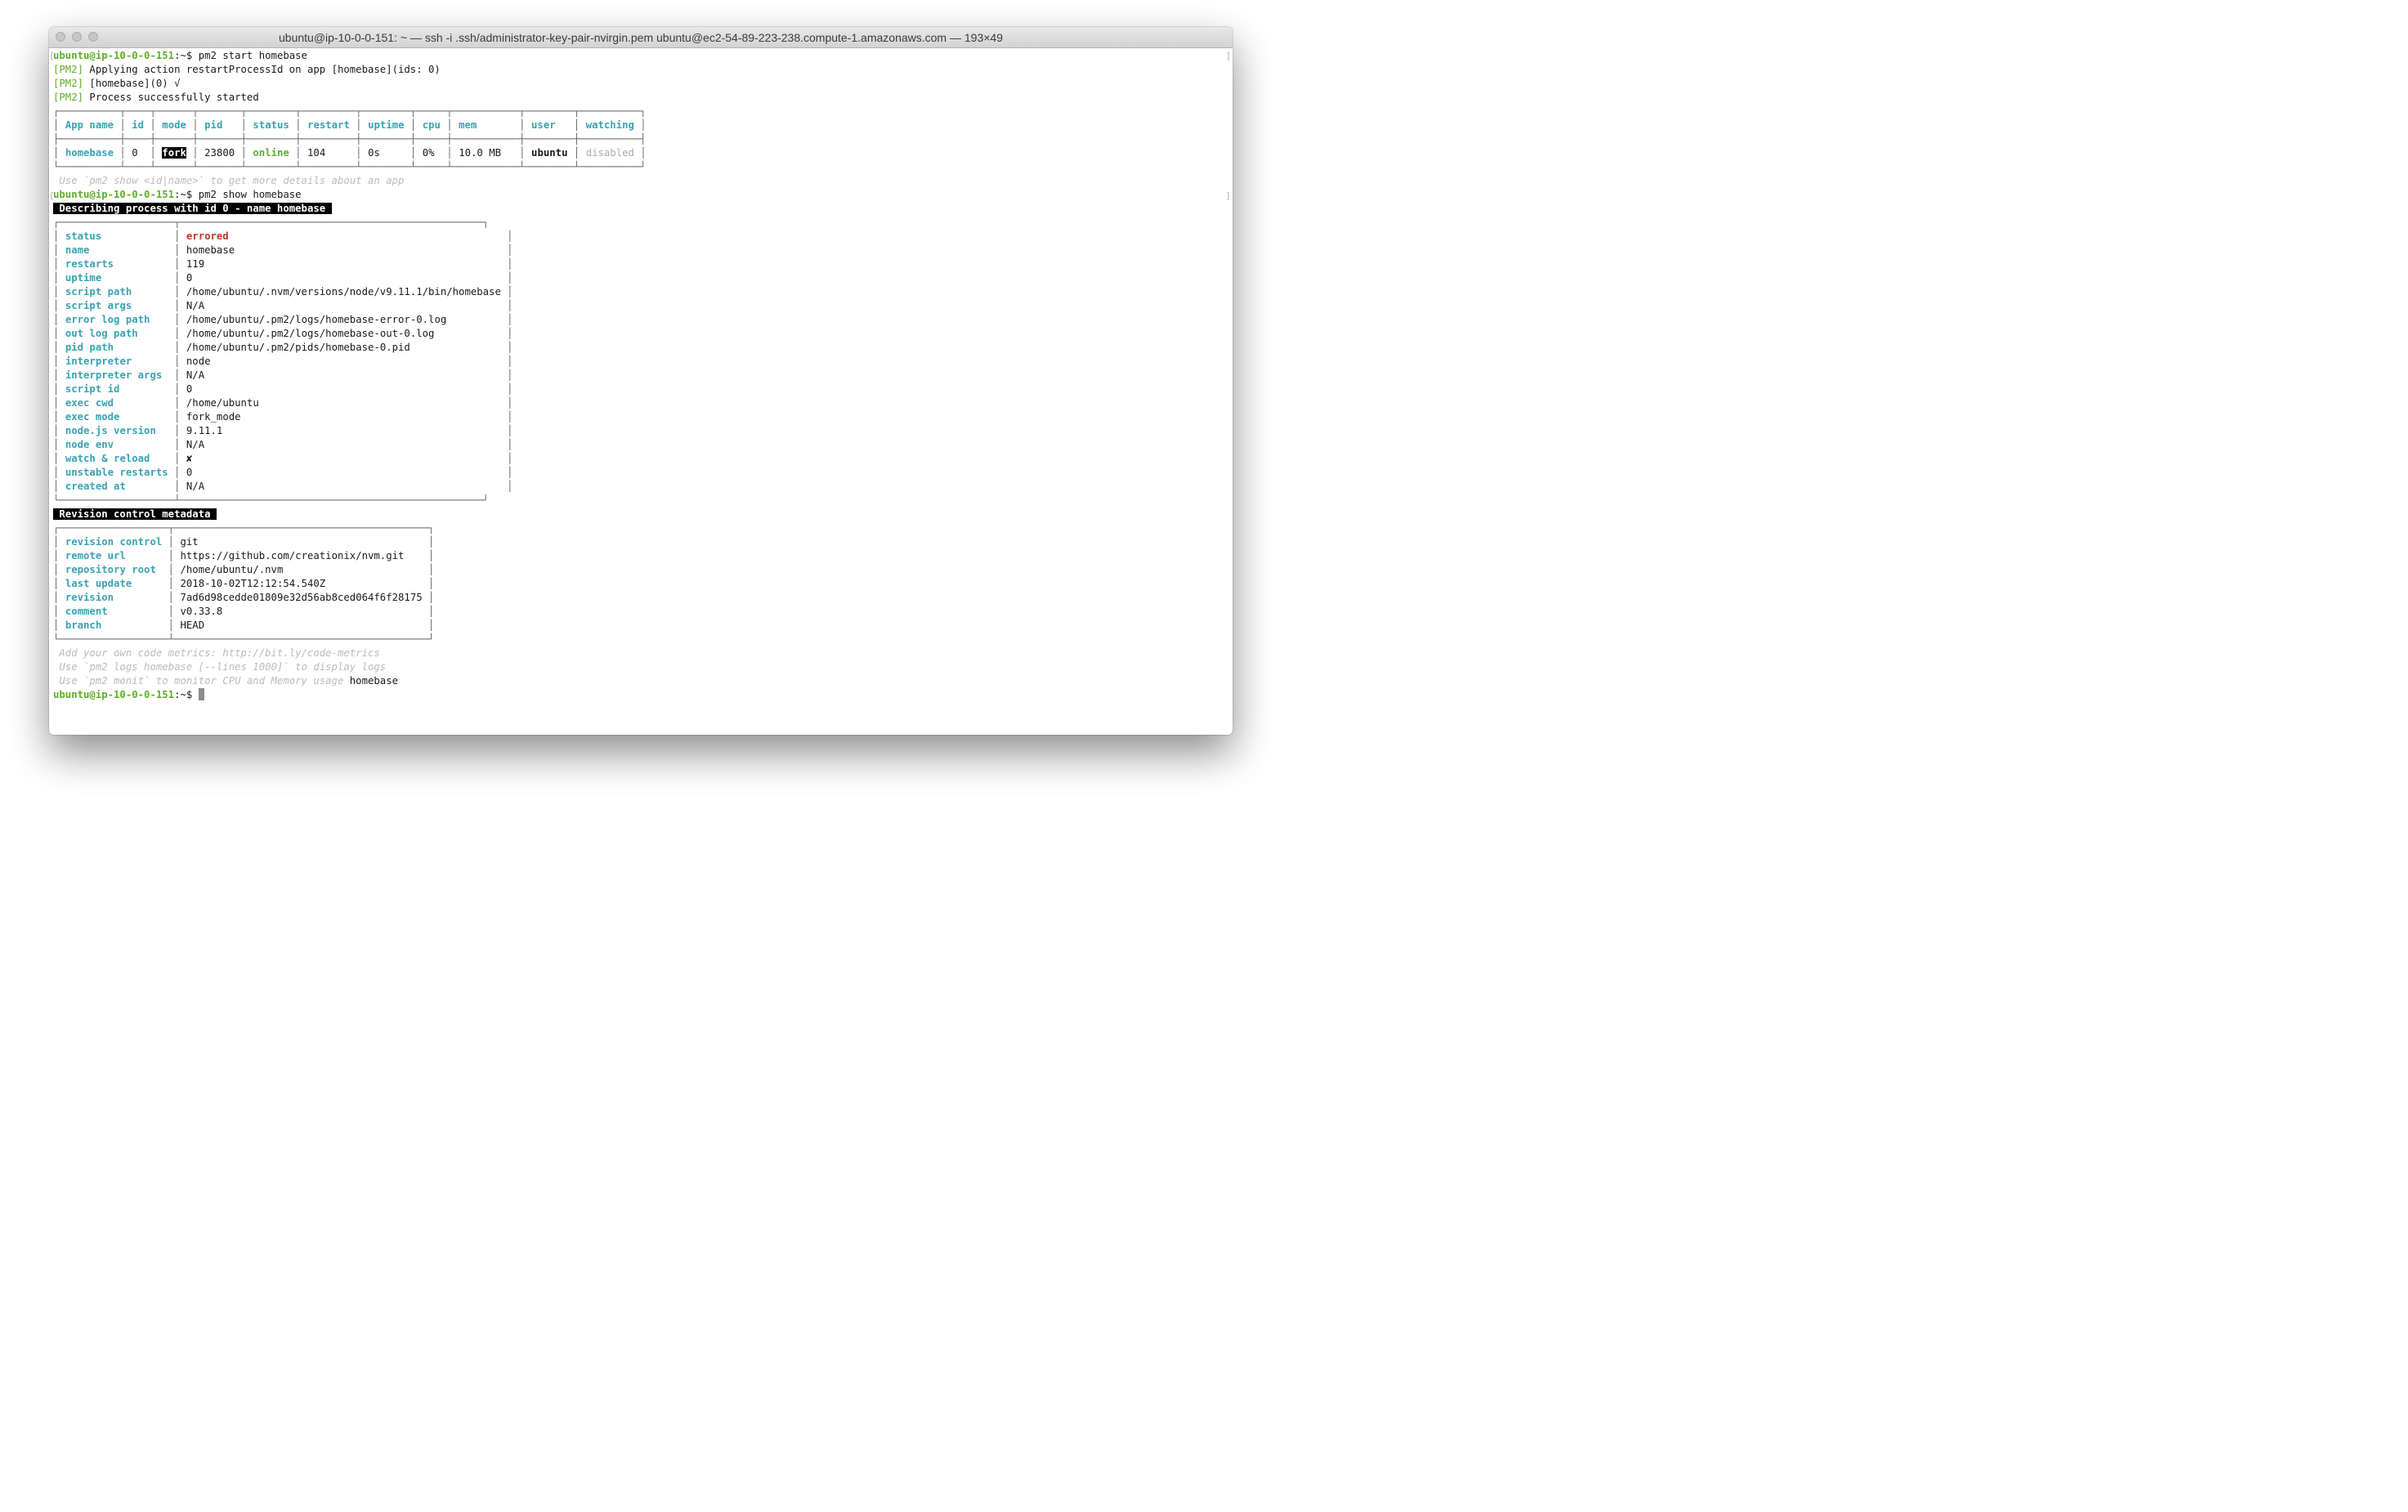 The height and width of the screenshot is (1512, 2408). What do you see at coordinates (271, 153) in the screenshot?
I see `cell-status: online` at bounding box center [271, 153].